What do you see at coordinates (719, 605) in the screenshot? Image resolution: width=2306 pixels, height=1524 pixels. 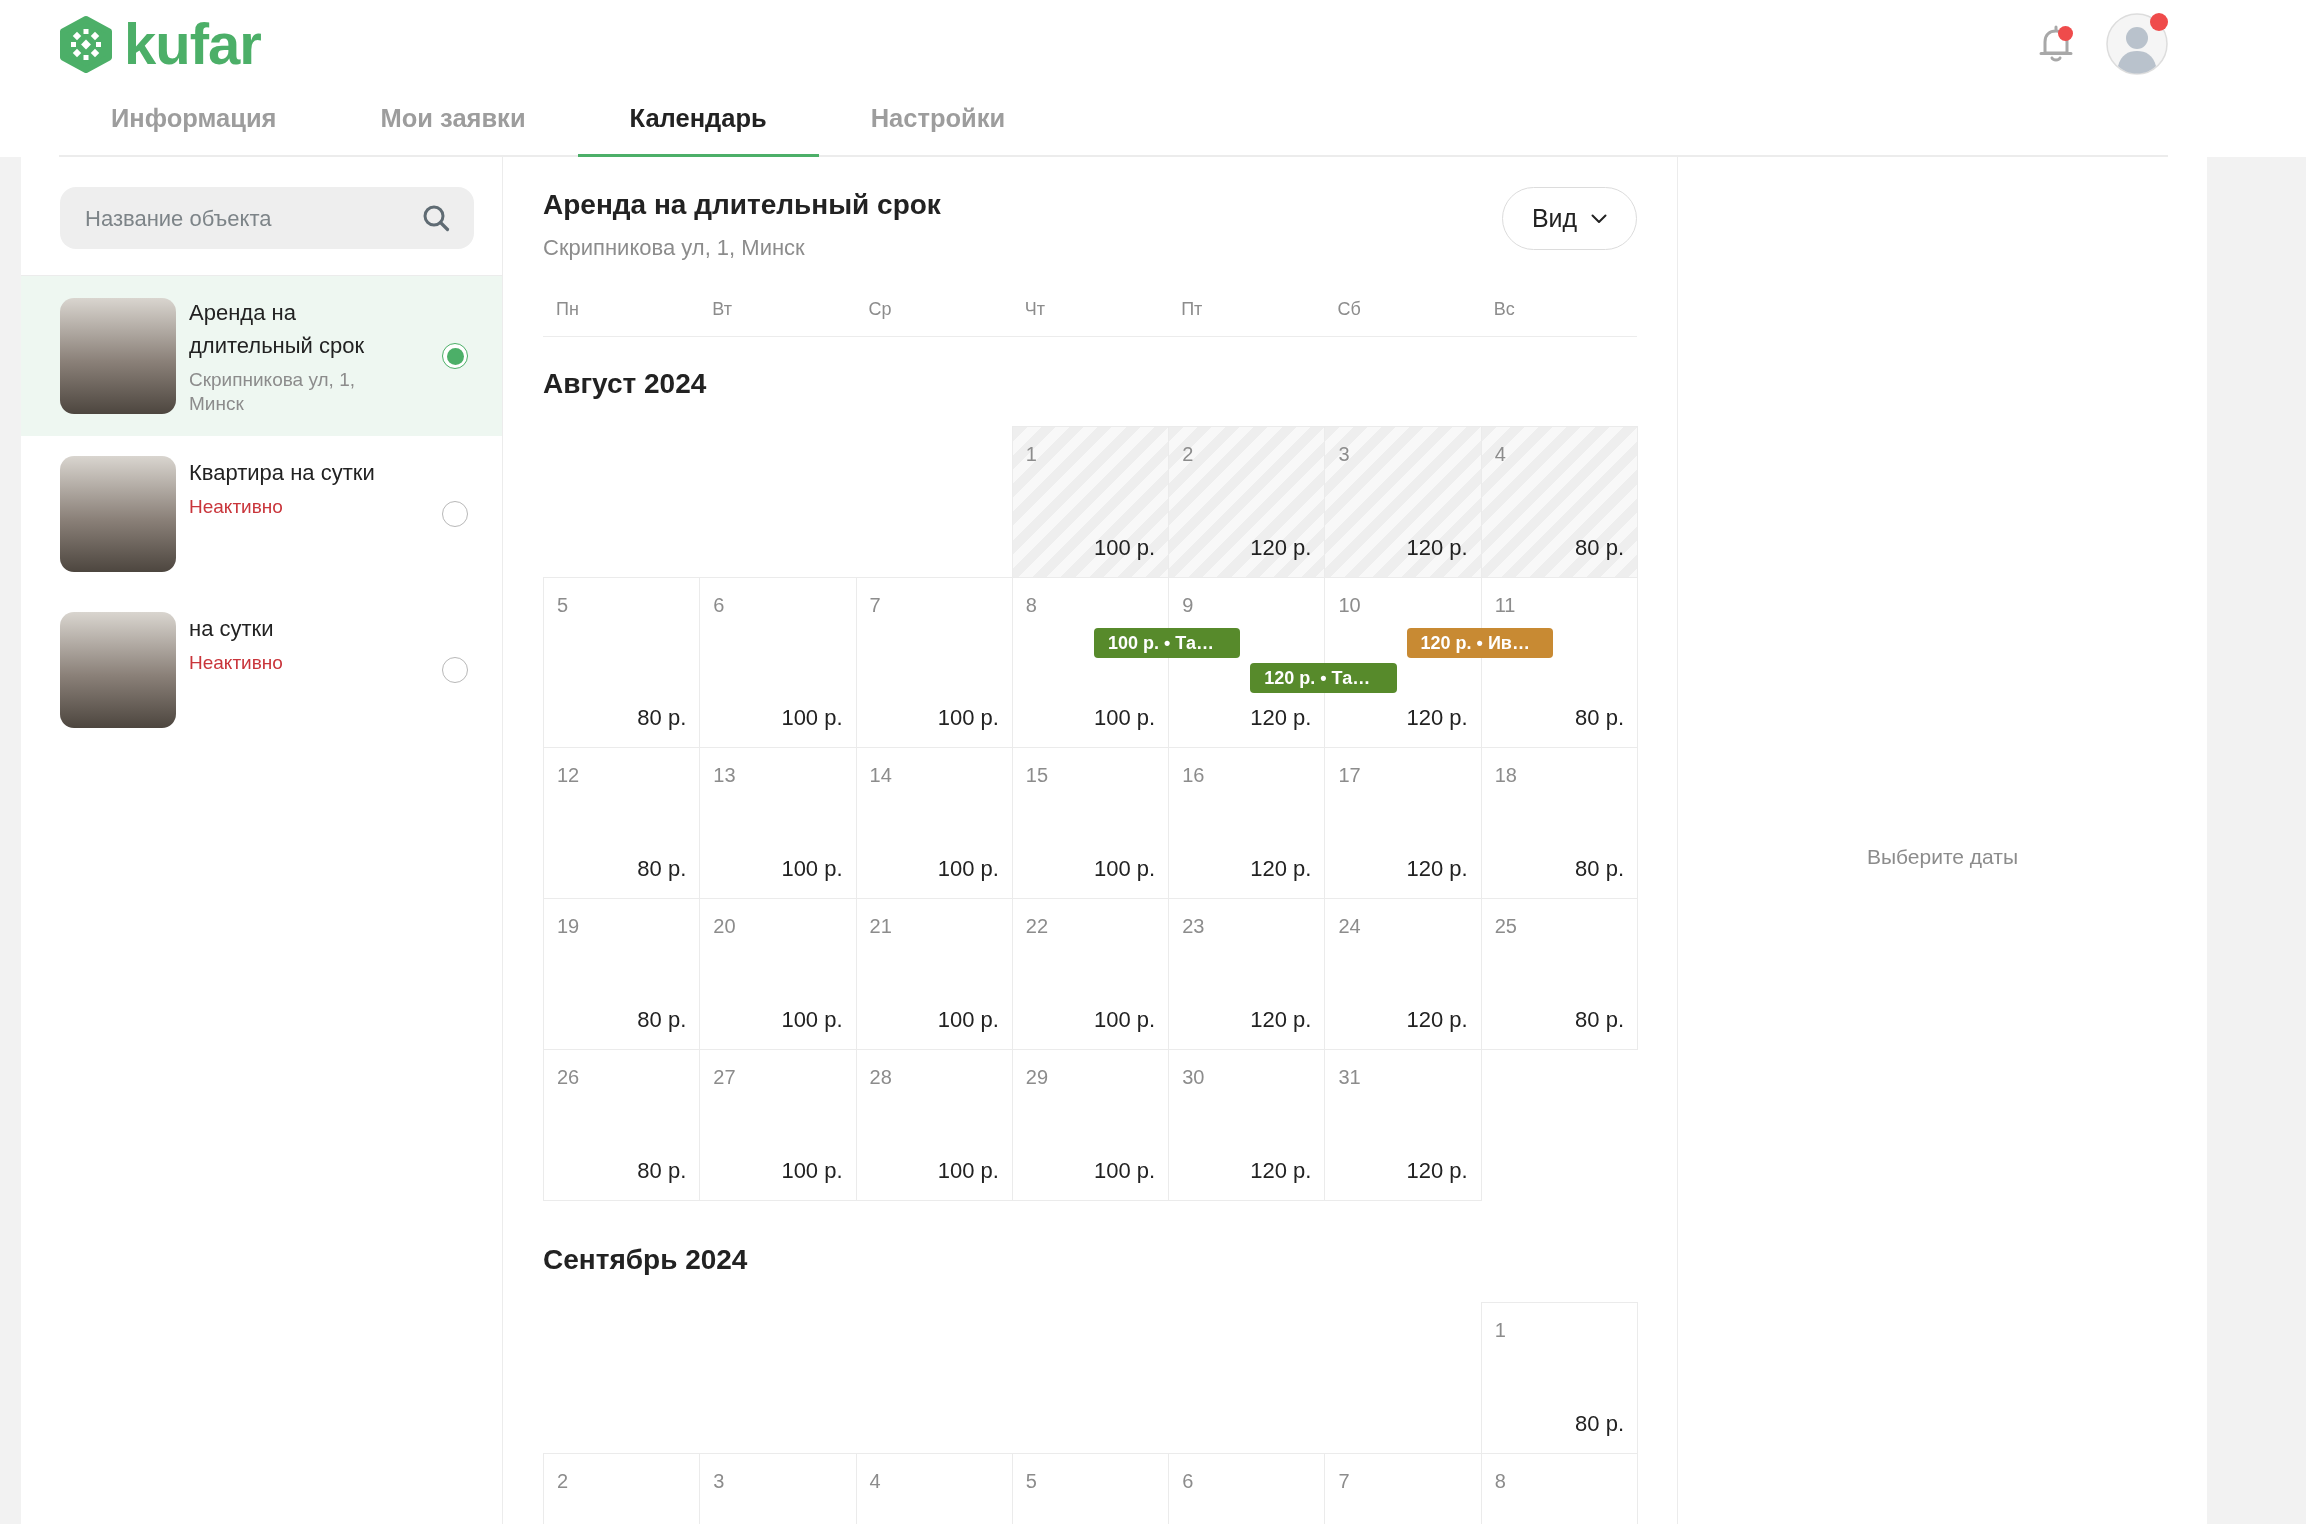 I see `day-number: 6` at bounding box center [719, 605].